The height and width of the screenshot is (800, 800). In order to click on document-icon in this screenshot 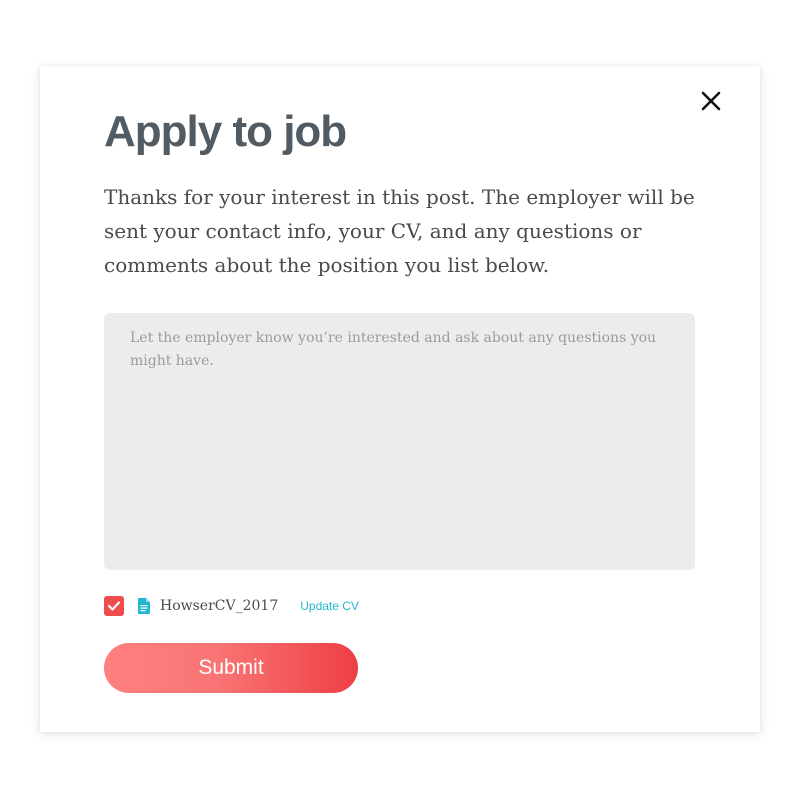, I will do `click(144, 606)`.